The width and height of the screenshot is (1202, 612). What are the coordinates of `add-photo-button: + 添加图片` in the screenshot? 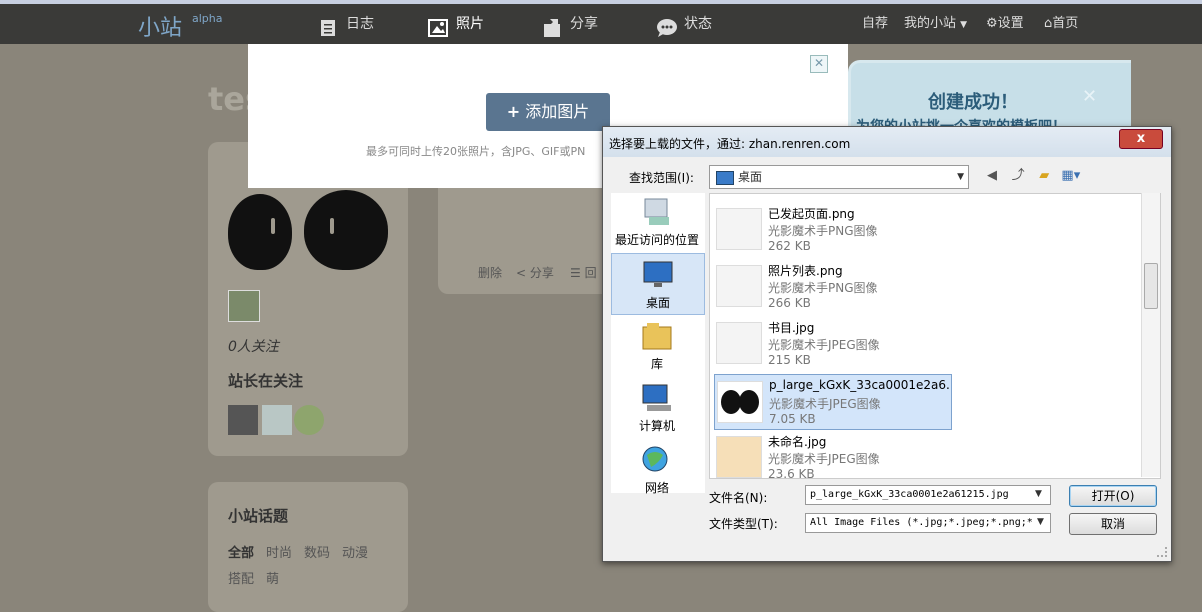 It's located at (548, 112).